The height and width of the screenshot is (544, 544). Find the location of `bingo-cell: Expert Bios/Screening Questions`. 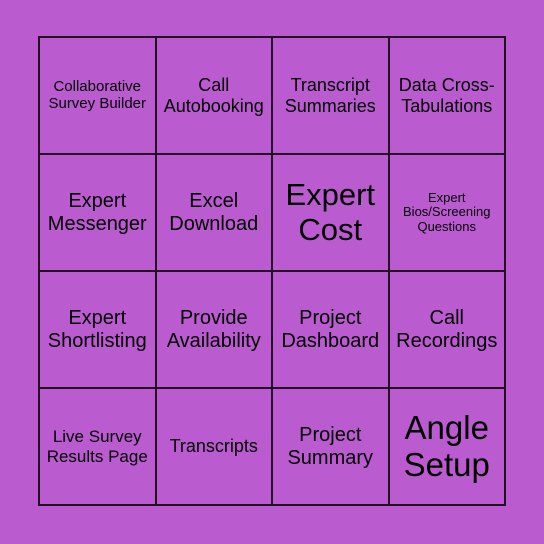

bingo-cell: Expert Bios/Screening Questions is located at coordinates (446, 212).